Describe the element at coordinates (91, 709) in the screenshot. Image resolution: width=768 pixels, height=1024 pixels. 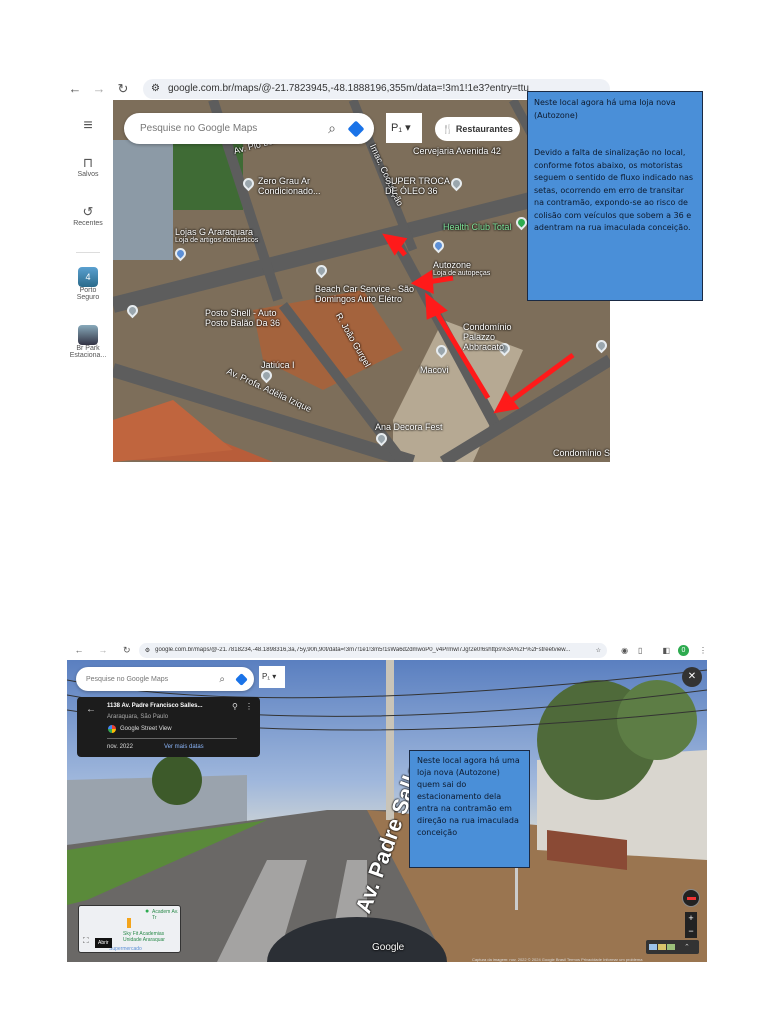
I see `back-arrow-icon: ←` at that location.